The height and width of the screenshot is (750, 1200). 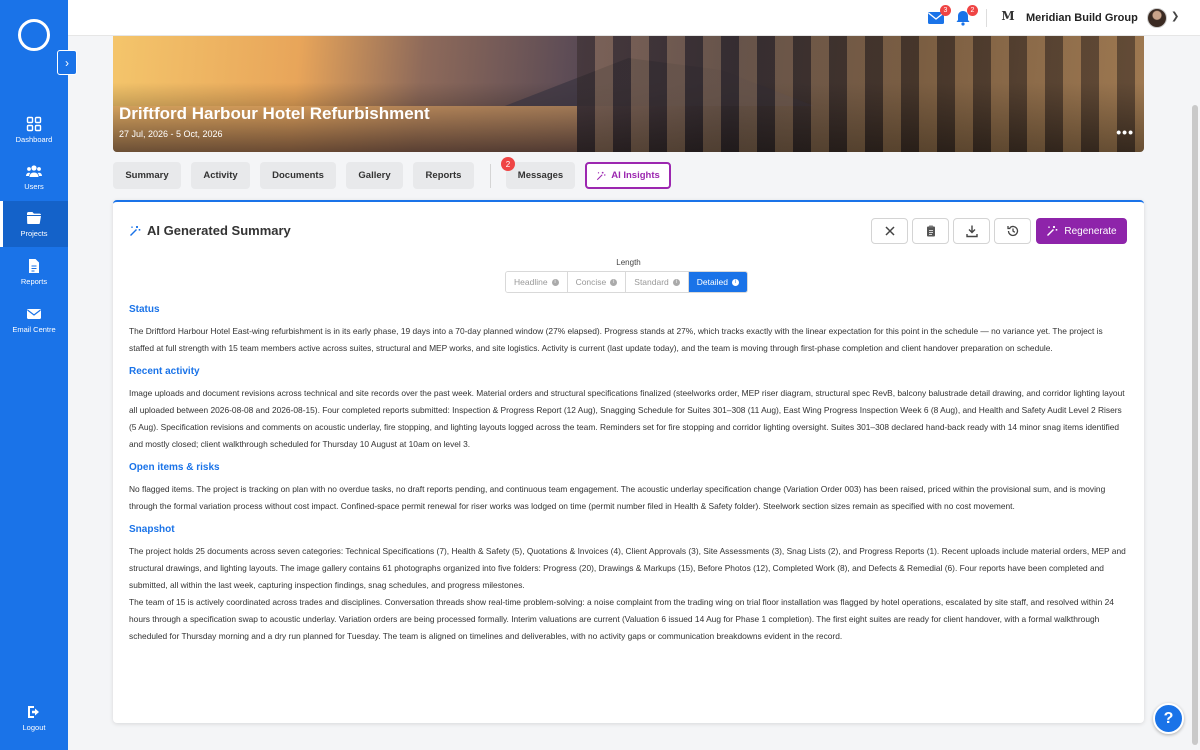 What do you see at coordinates (219, 230) in the screenshot?
I see `card-title-text: AI Generated Summary` at bounding box center [219, 230].